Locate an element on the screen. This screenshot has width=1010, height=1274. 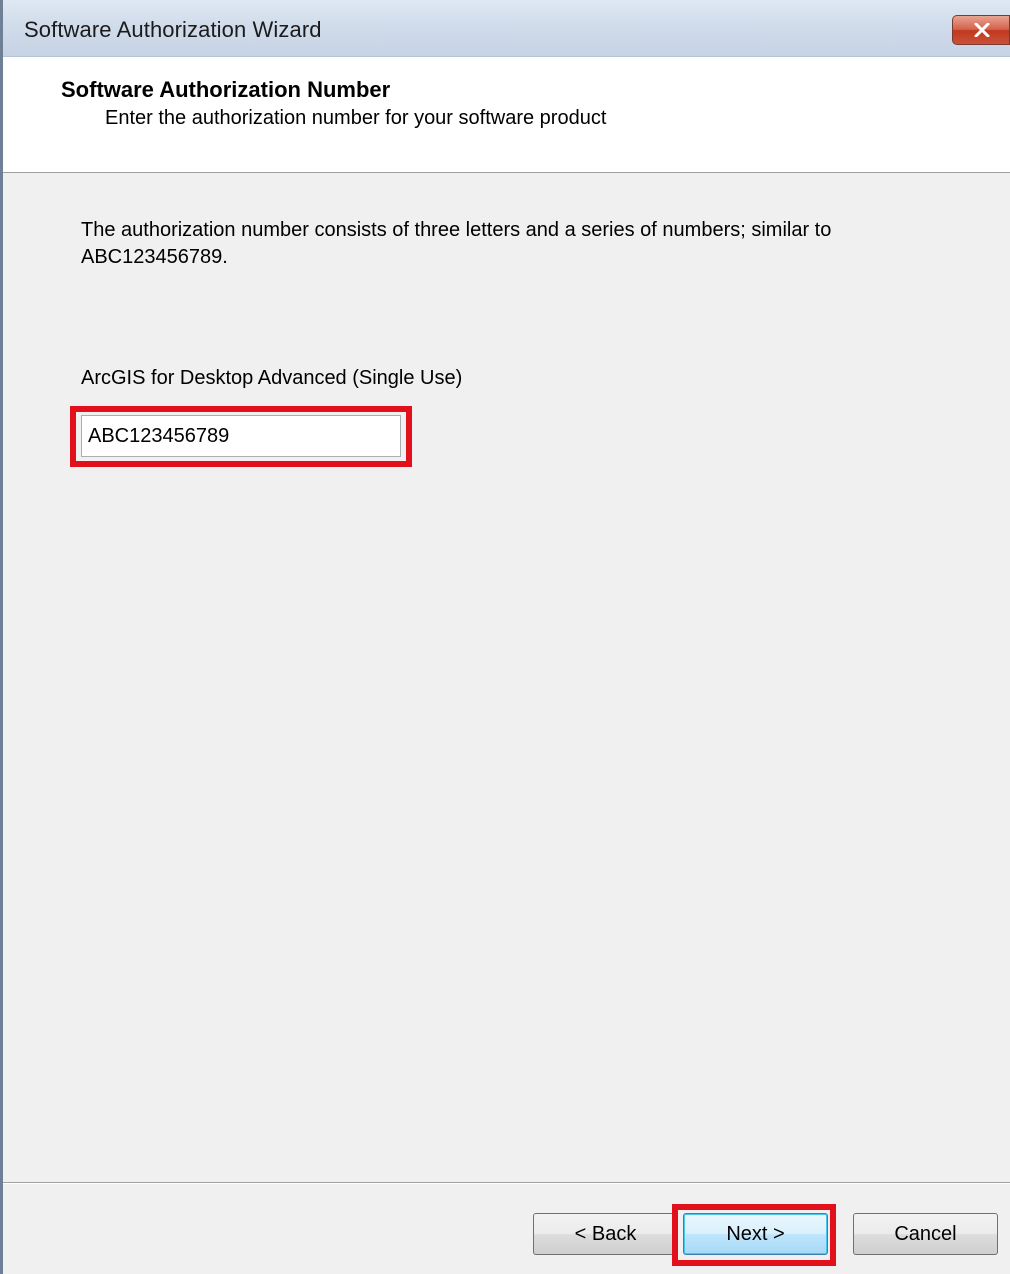
product-label: ArcGIS for Desktop Advanced (Single Use) is located at coordinates (272, 378).